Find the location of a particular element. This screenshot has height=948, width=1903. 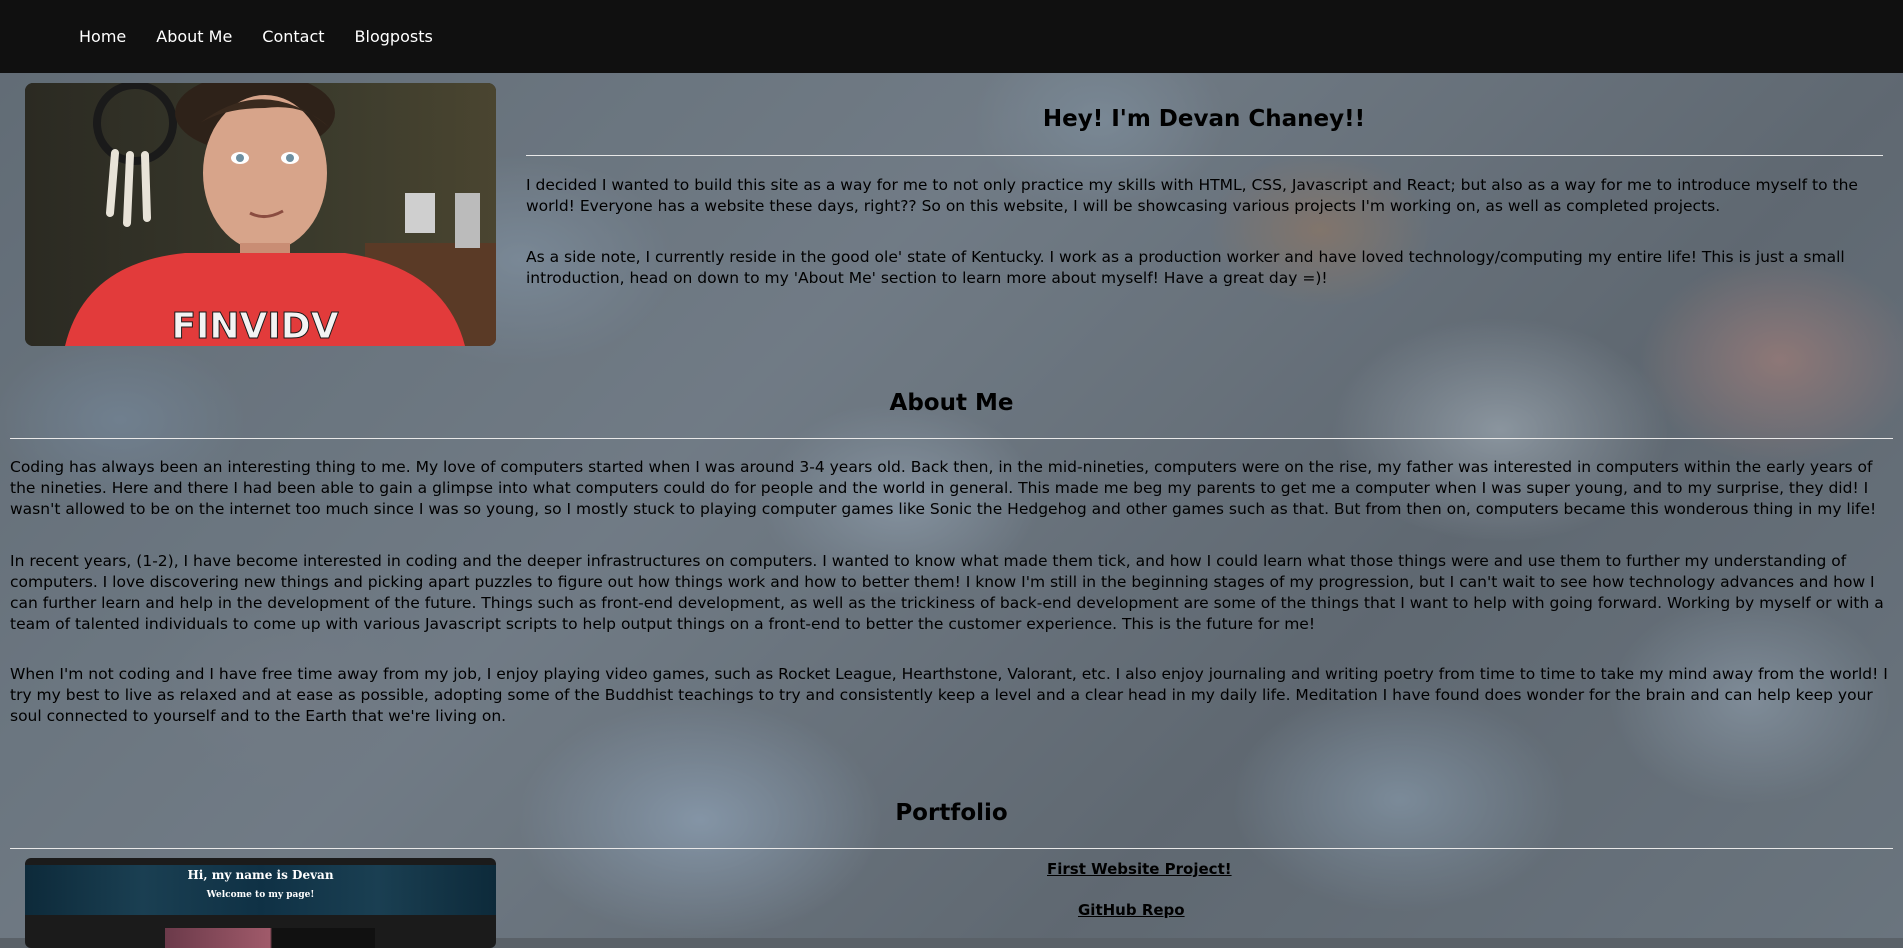

svg-text: FINVIDV is located at coordinates (254, 326).